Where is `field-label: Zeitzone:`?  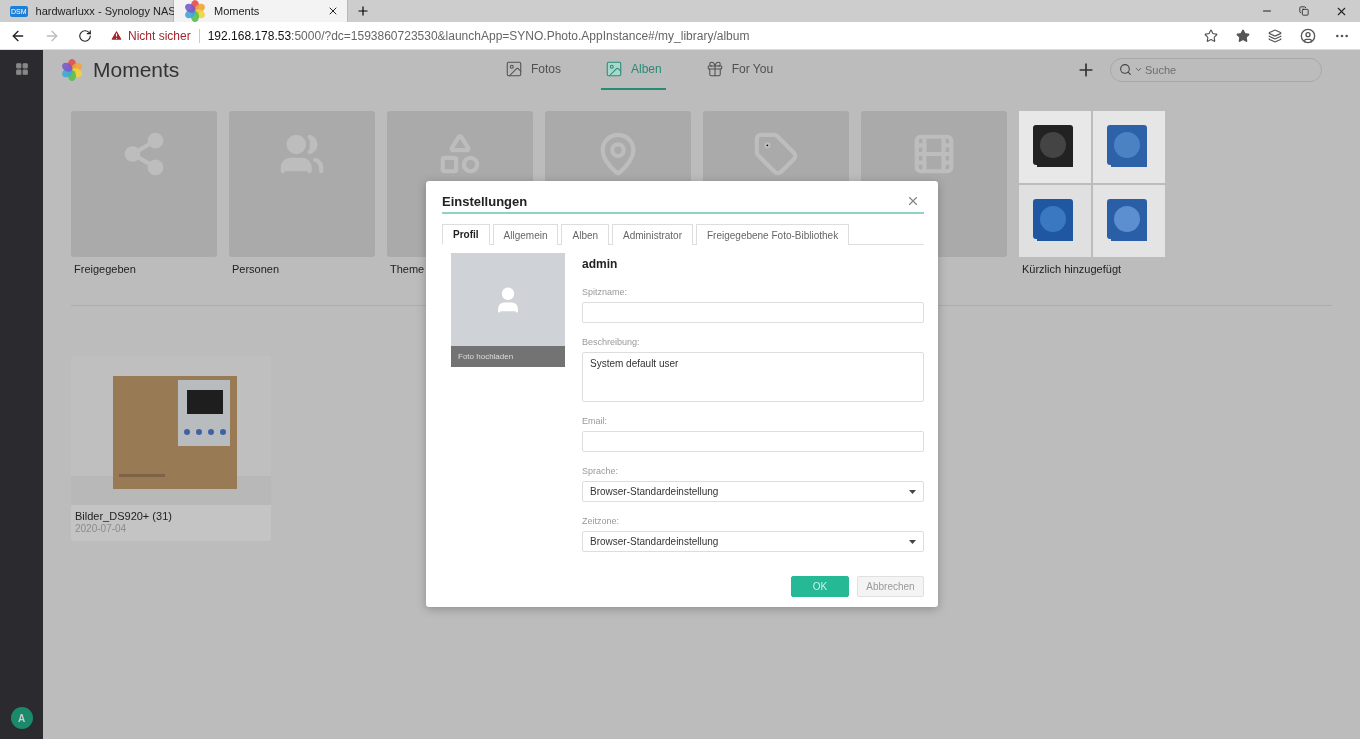 field-label: Zeitzone: is located at coordinates (601, 521).